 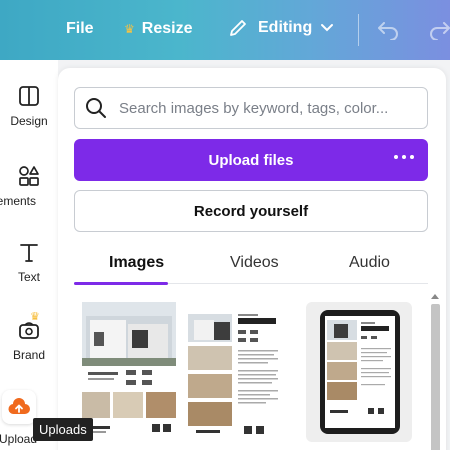 I want to click on layout-icon, so click(x=29, y=96).